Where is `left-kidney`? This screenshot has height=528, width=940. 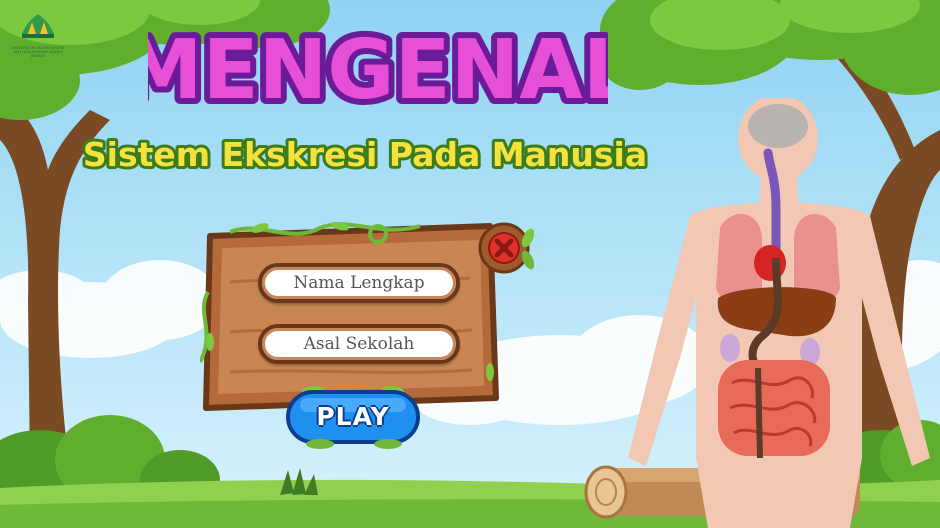
left-kidney is located at coordinates (730, 348).